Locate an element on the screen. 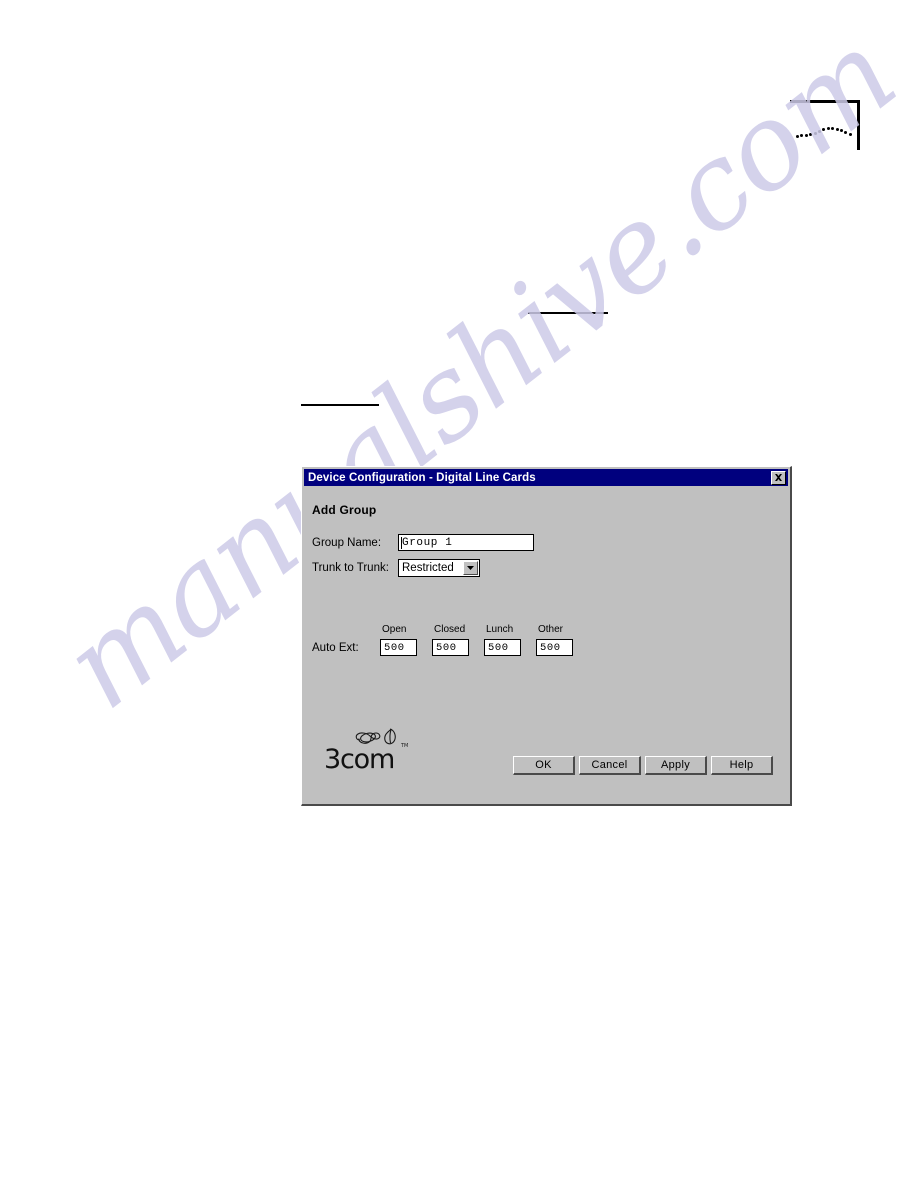 The image size is (918, 1188). group-name-label: Group Name: is located at coordinates (347, 542).